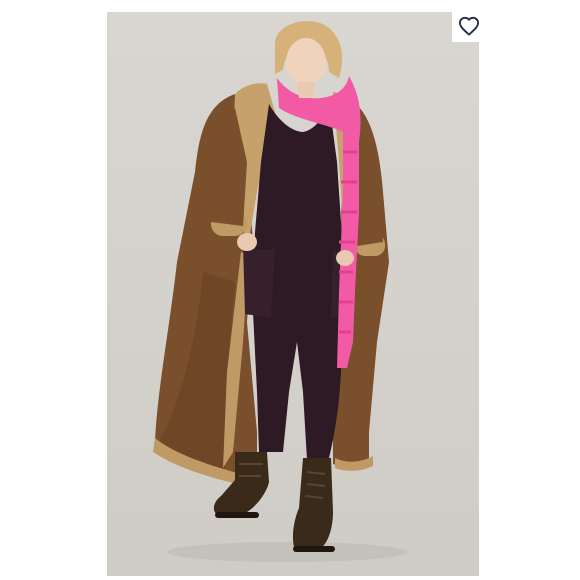 This screenshot has height=580, width=580. What do you see at coordinates (314, 549) in the screenshot?
I see `right-boot-sole` at bounding box center [314, 549].